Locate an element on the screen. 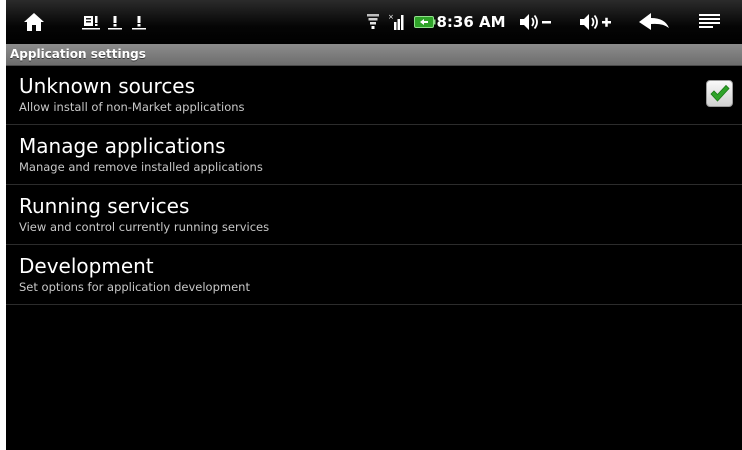  status-bar: × 8:36 AM is located at coordinates (374, 22).